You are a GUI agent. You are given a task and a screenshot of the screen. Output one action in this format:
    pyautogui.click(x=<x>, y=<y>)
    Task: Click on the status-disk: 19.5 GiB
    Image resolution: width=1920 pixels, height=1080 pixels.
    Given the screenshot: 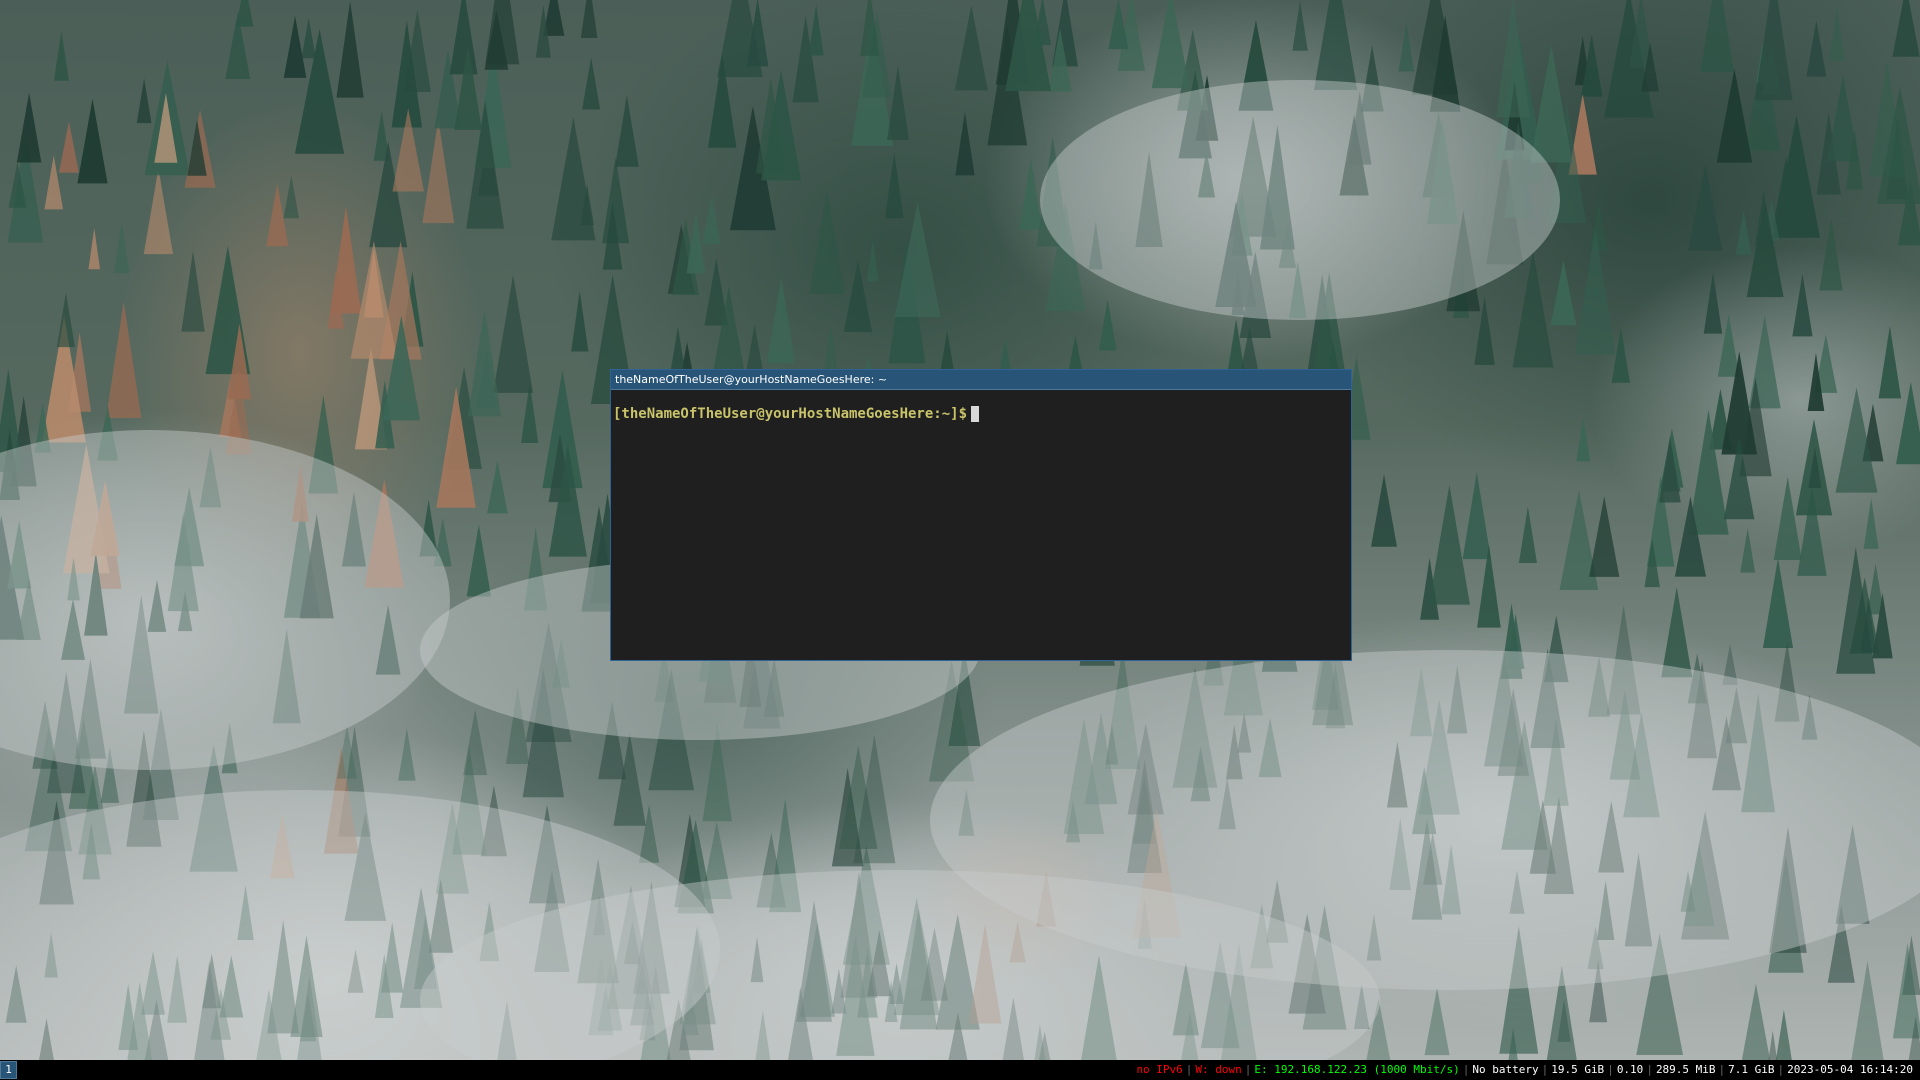 What is the action you would take?
    pyautogui.click(x=1578, y=1069)
    